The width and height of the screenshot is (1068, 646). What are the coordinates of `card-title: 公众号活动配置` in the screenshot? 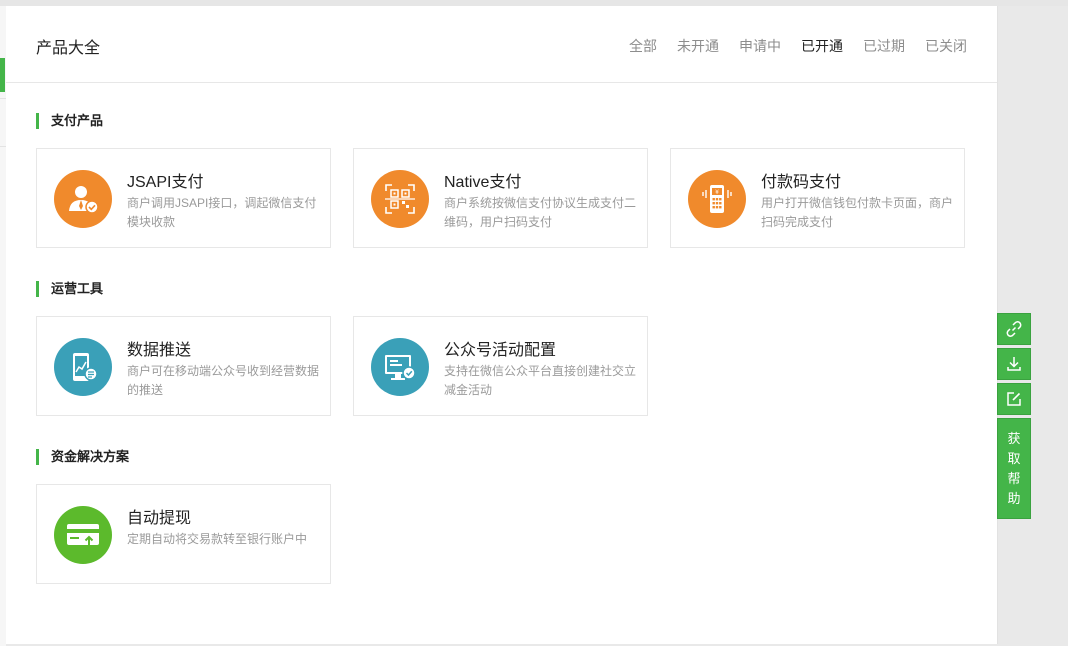 It's located at (500, 350).